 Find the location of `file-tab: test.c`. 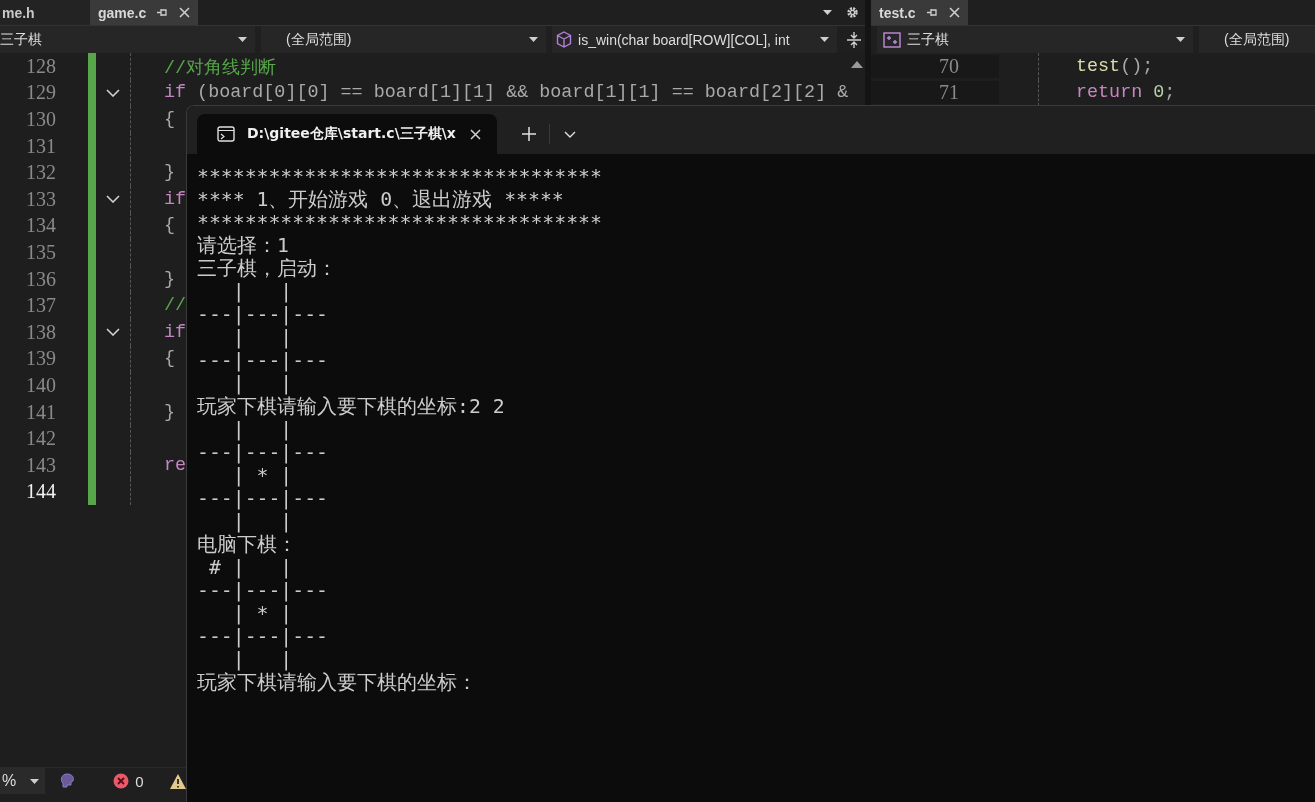

file-tab: test.c is located at coordinates (919, 12).